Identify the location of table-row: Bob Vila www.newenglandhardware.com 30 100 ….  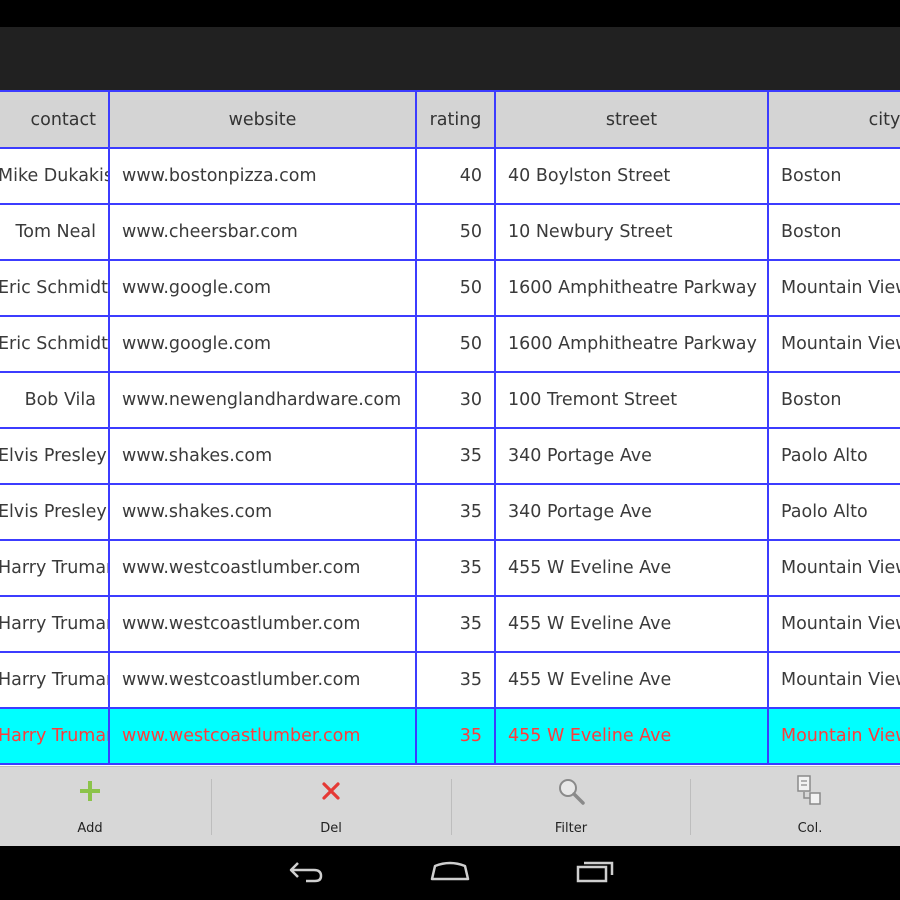
(450, 400).